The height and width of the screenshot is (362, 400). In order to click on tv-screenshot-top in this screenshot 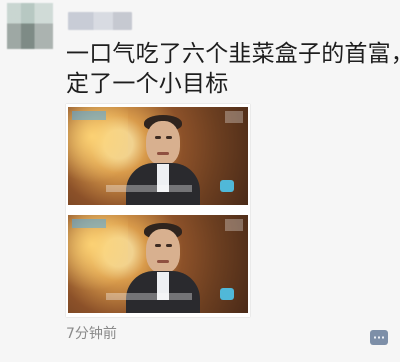, I will do `click(158, 156)`.